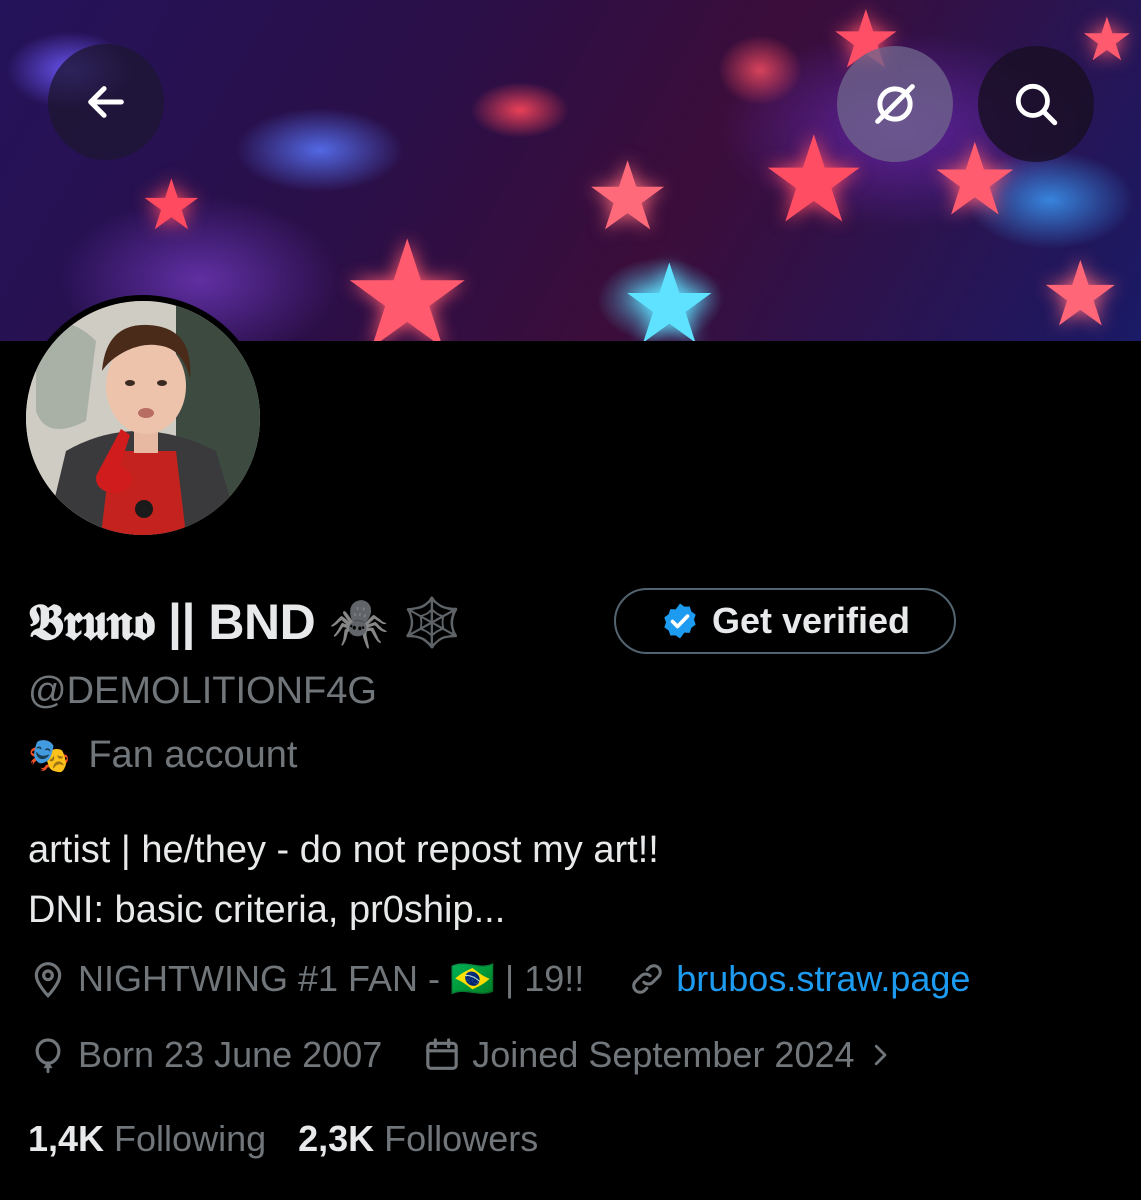 This screenshot has width=1141, height=1200. What do you see at coordinates (880, 1055) in the screenshot?
I see `chevron-right-icon` at bounding box center [880, 1055].